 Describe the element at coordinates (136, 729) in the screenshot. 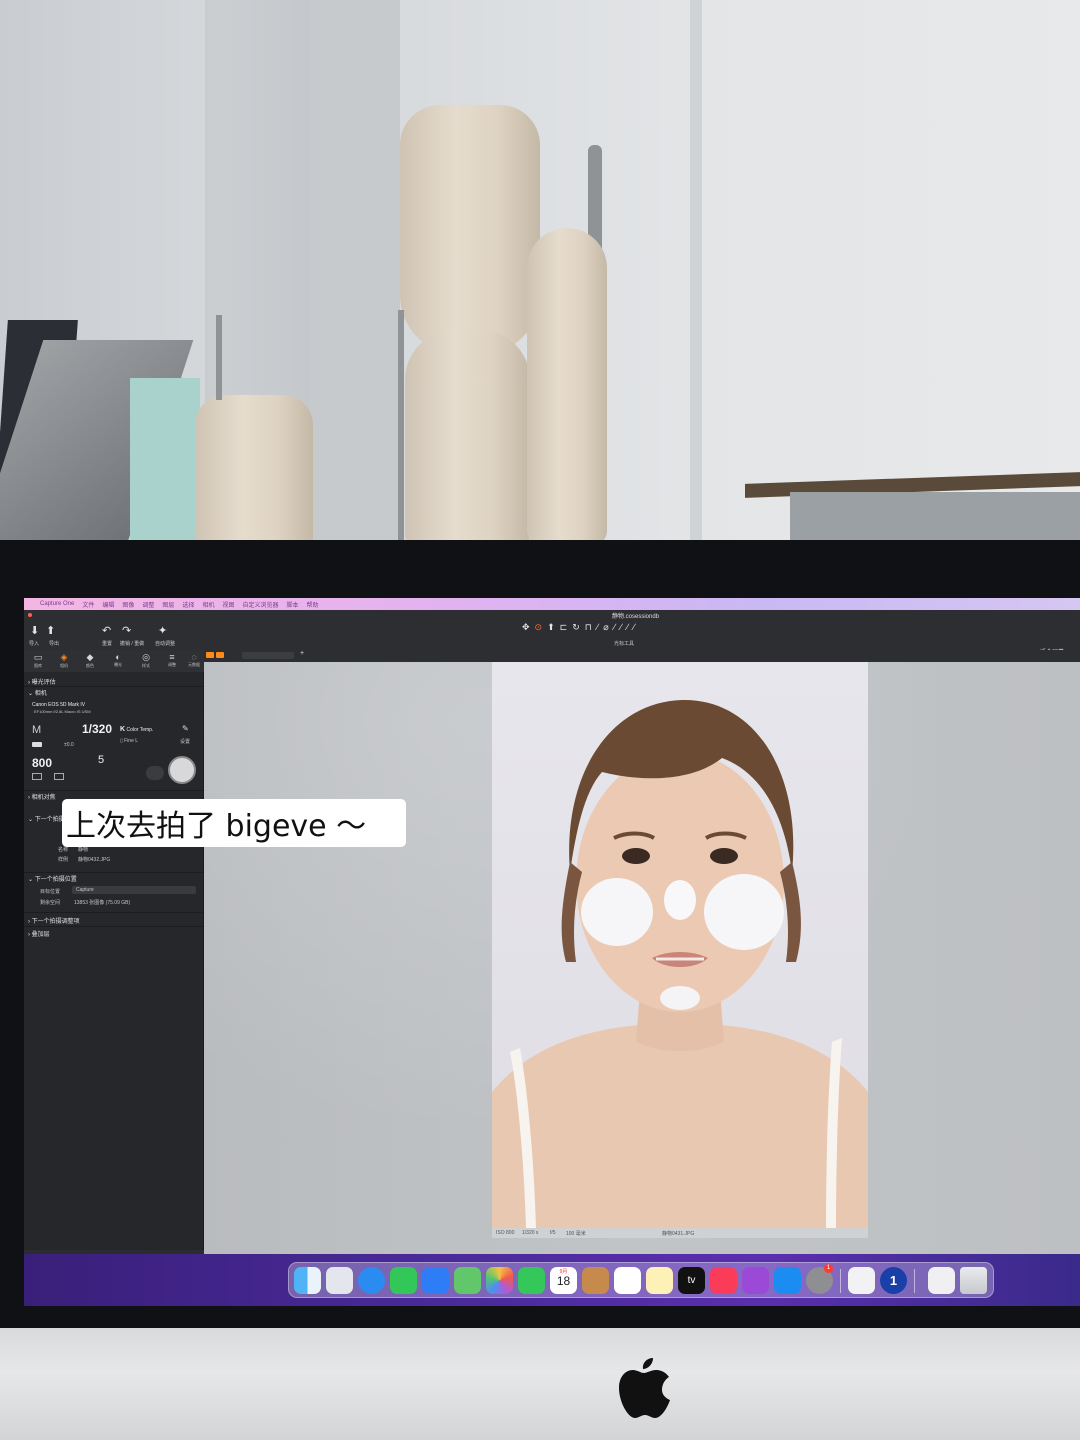

I see `white-balance-label: K Color Temp.` at that location.